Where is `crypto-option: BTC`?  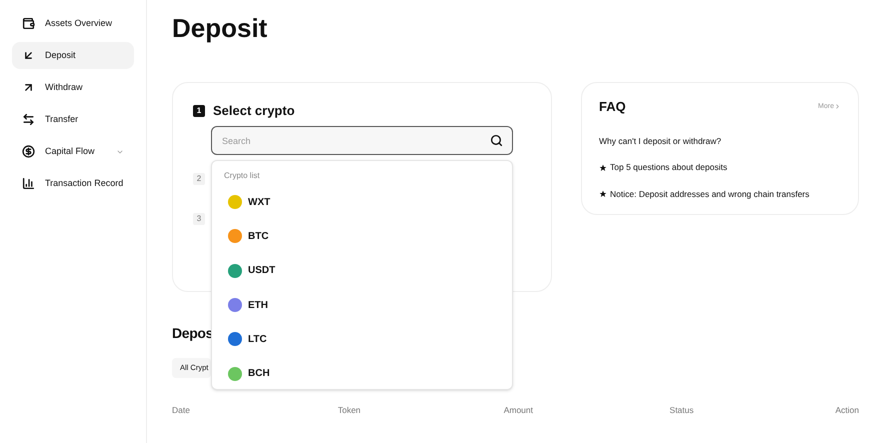
crypto-option: BTC is located at coordinates (368, 236).